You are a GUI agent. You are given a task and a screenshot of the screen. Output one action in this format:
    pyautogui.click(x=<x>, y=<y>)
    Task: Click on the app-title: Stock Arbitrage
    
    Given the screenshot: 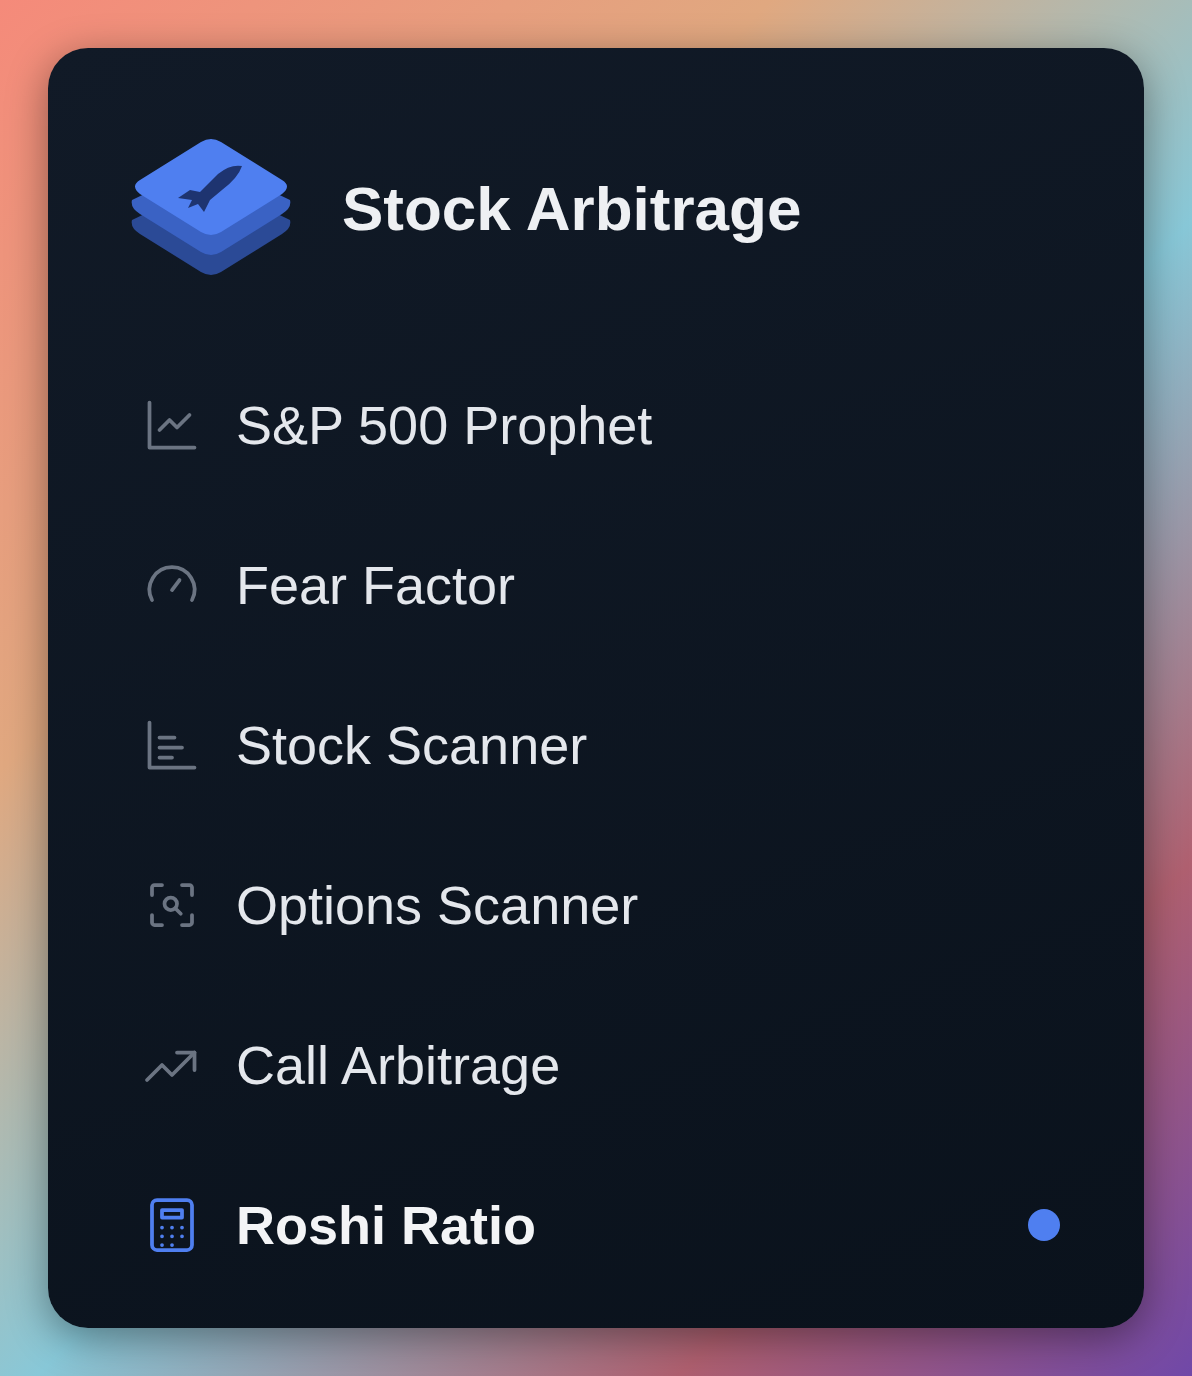 What is the action you would take?
    pyautogui.click(x=572, y=208)
    